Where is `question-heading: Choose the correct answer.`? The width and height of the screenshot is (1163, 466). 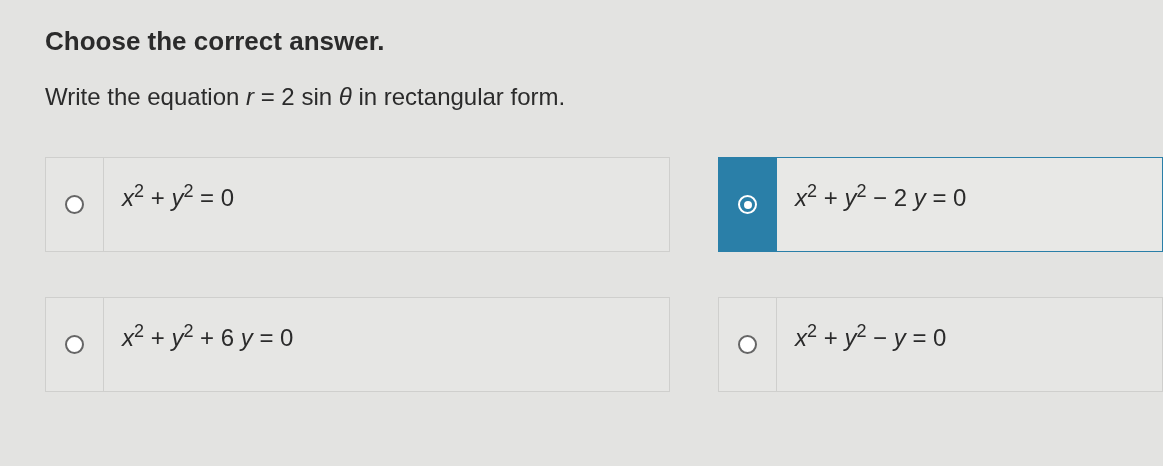 question-heading: Choose the correct answer. is located at coordinates (215, 41).